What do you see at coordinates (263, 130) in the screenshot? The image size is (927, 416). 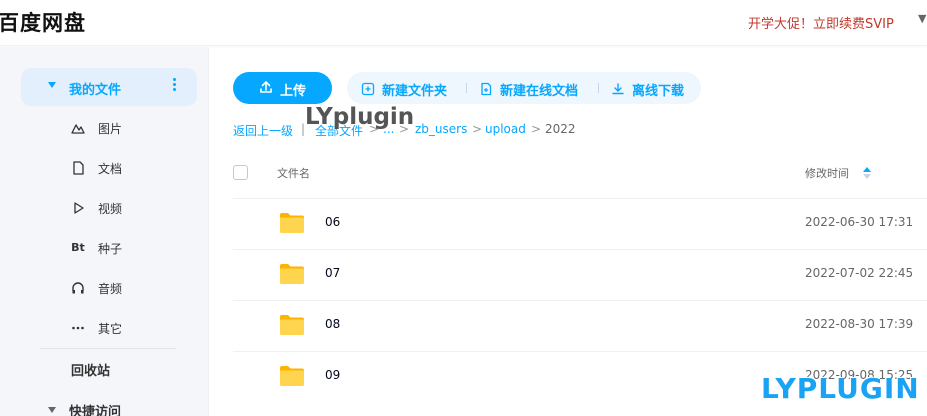 I see `breadcrumb-back-link: 返回上一级` at bounding box center [263, 130].